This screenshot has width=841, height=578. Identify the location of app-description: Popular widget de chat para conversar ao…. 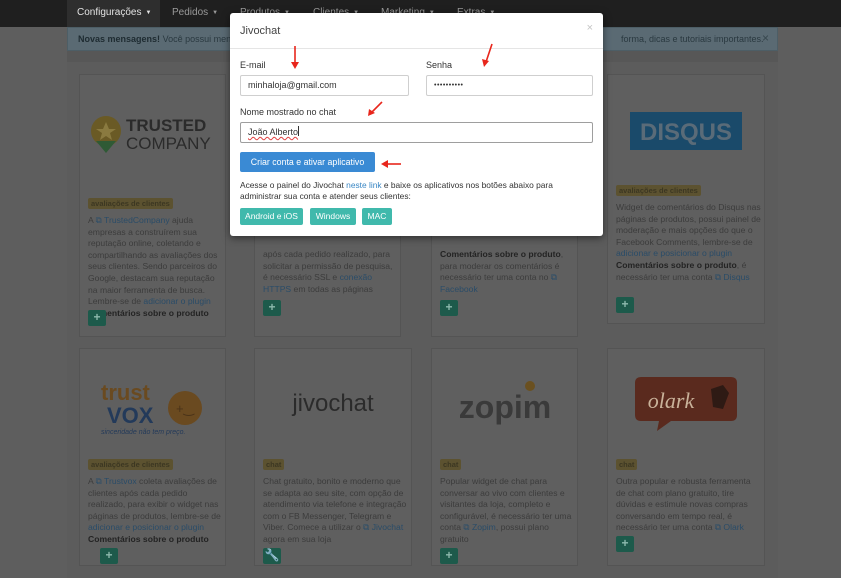
(506, 510).